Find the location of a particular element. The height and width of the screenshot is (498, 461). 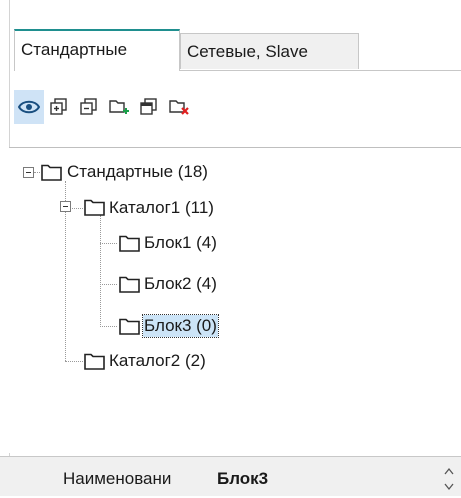

collapse-catalog1-toggle is located at coordinates (65, 206).